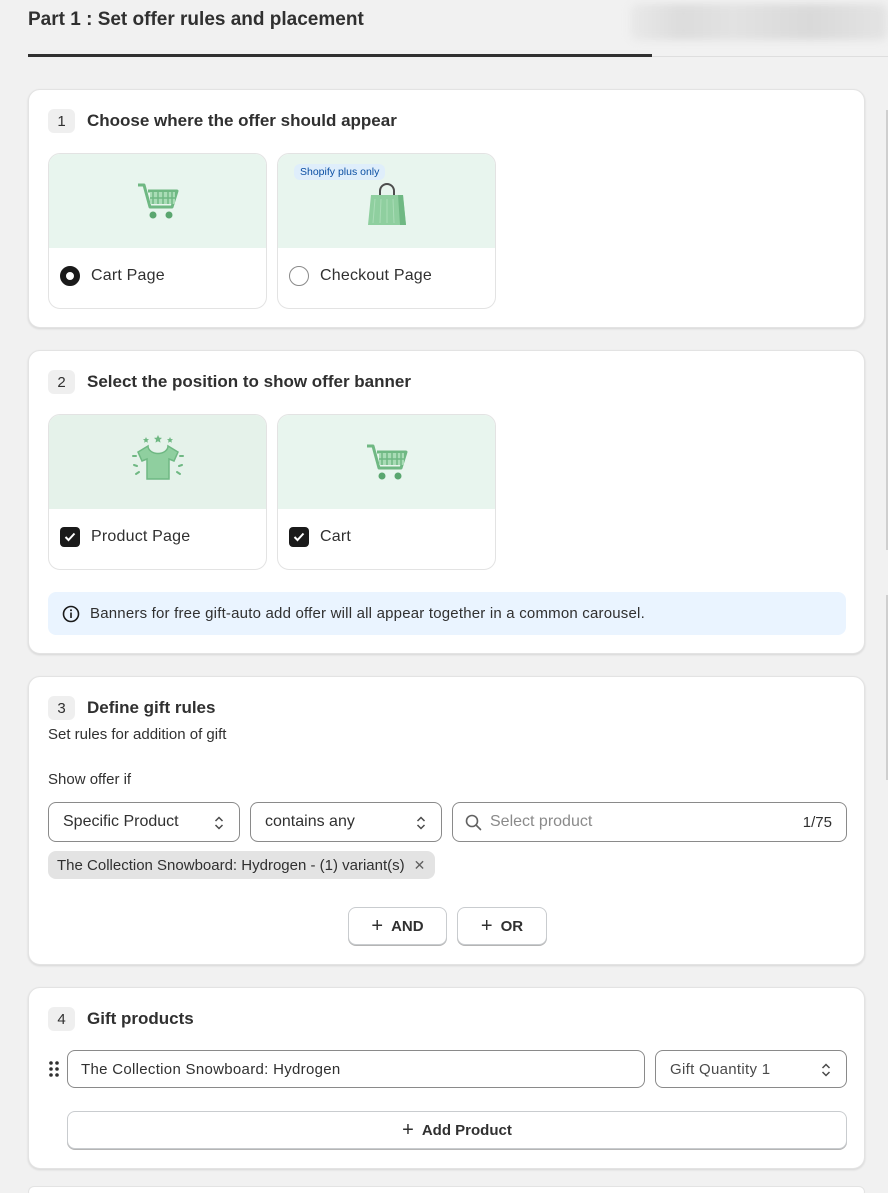 Image resolution: width=888 pixels, height=1193 pixels. What do you see at coordinates (817, 822) in the screenshot?
I see `selection-counter: 1/75` at bounding box center [817, 822].